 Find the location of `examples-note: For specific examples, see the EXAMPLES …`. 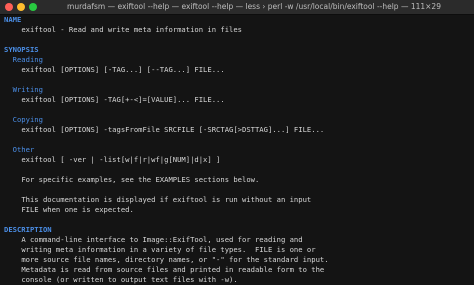

examples-note: For specific examples, see the EXAMPLES … is located at coordinates (140, 179).